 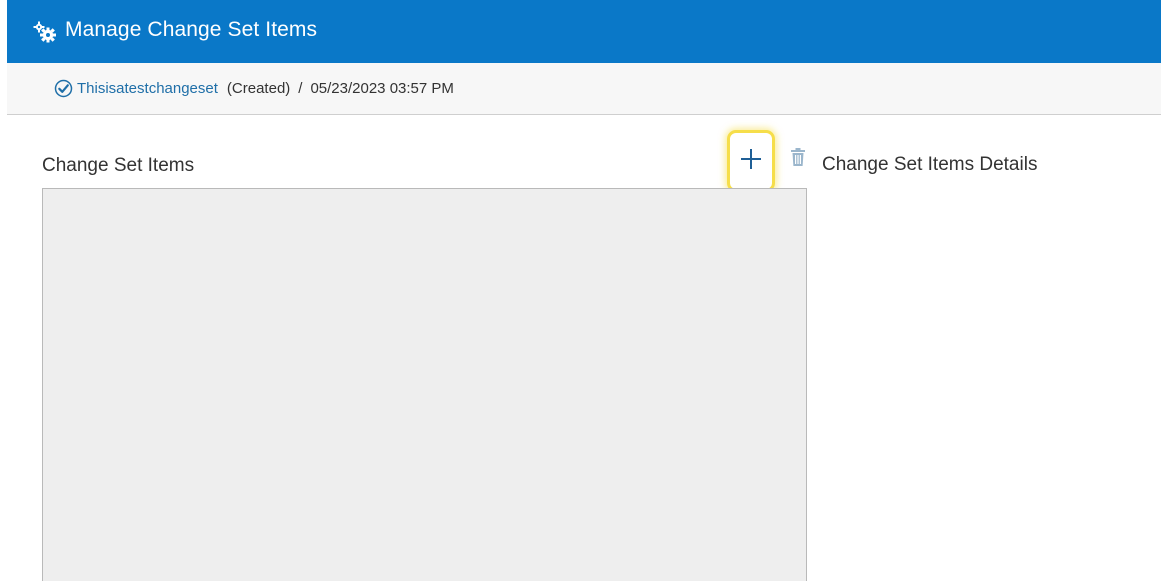 I want to click on gears-icon, so click(x=45, y=32).